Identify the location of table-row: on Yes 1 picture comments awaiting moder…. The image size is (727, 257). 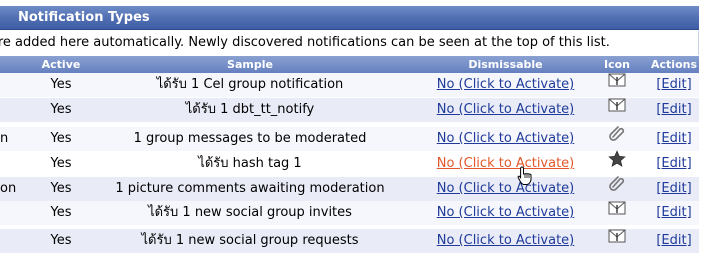
(349, 188).